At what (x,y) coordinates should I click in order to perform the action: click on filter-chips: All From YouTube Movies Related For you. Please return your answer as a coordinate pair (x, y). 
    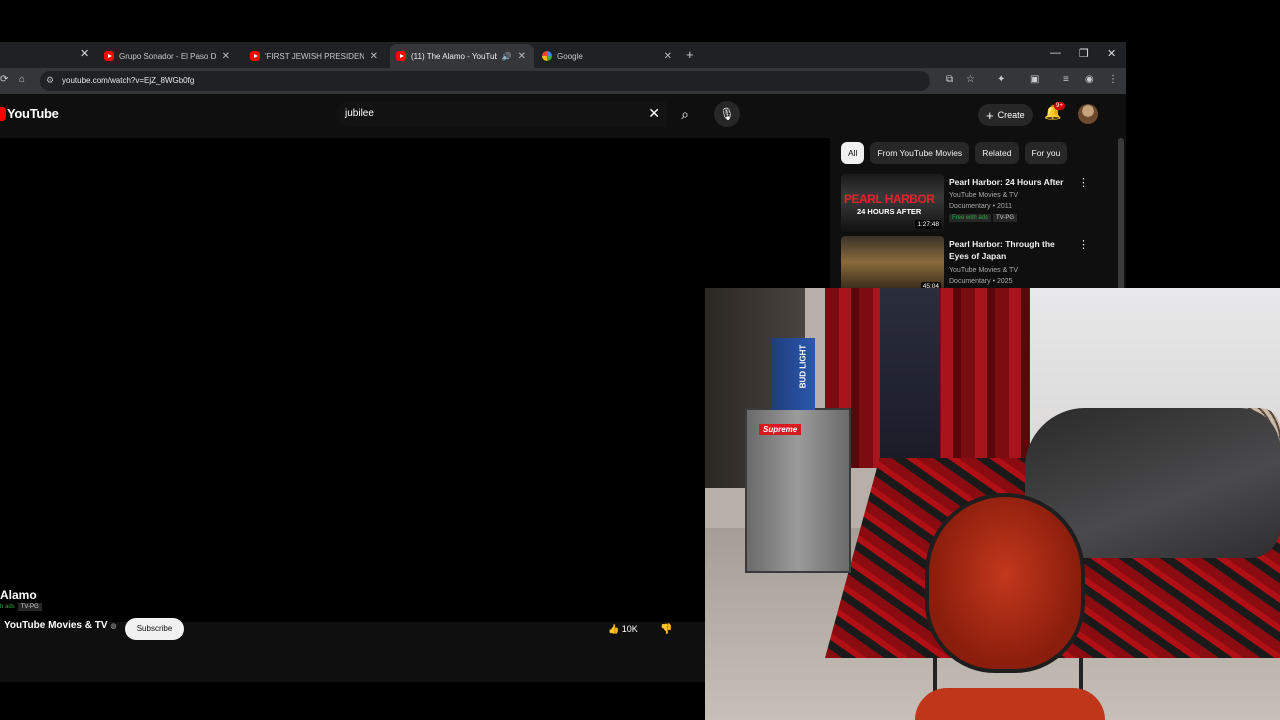
    Looking at the image, I should click on (954, 153).